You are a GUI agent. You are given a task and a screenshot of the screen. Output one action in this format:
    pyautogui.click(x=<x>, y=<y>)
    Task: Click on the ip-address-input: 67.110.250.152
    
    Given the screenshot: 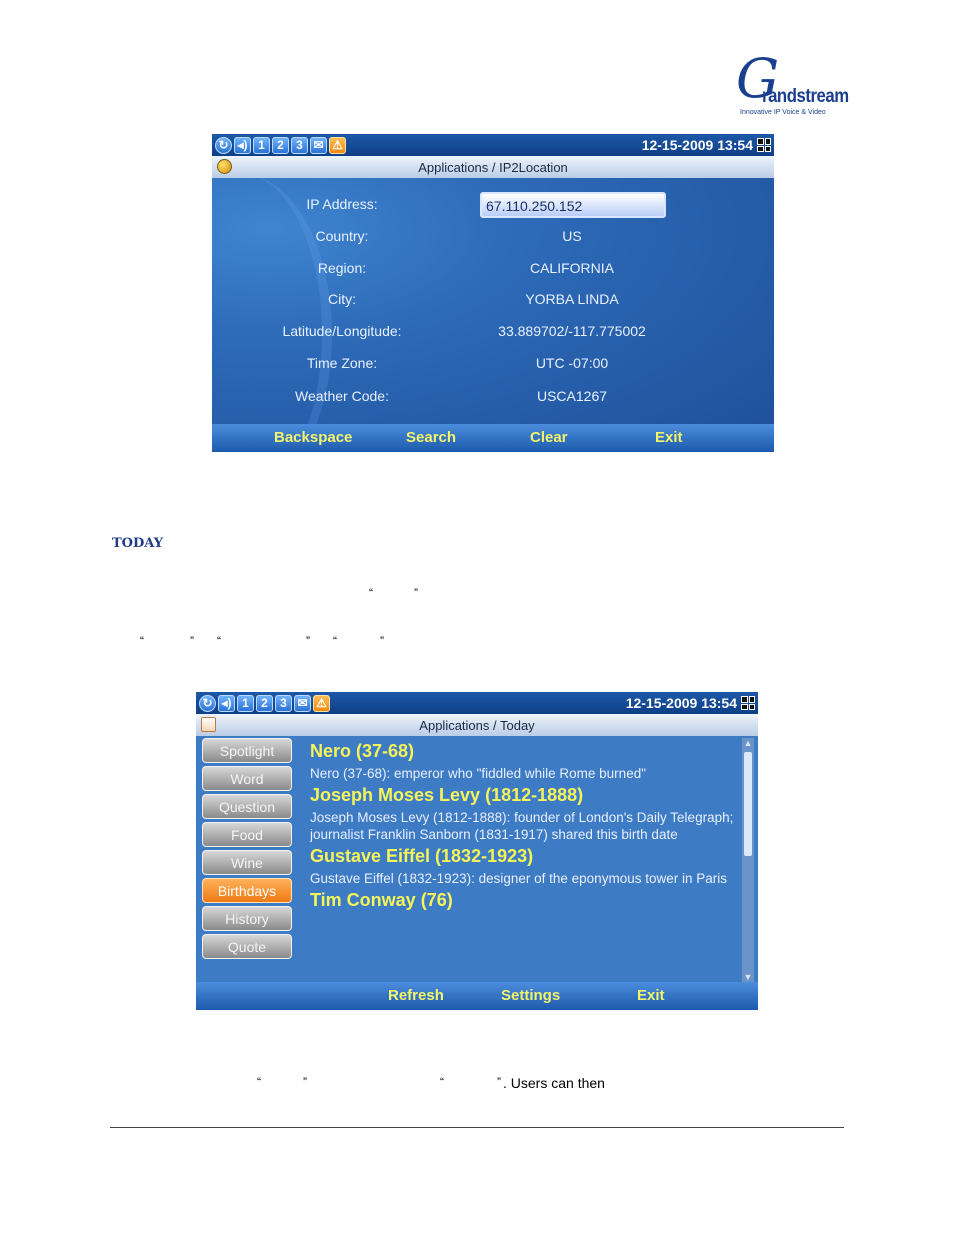 What is the action you would take?
    pyautogui.click(x=573, y=205)
    